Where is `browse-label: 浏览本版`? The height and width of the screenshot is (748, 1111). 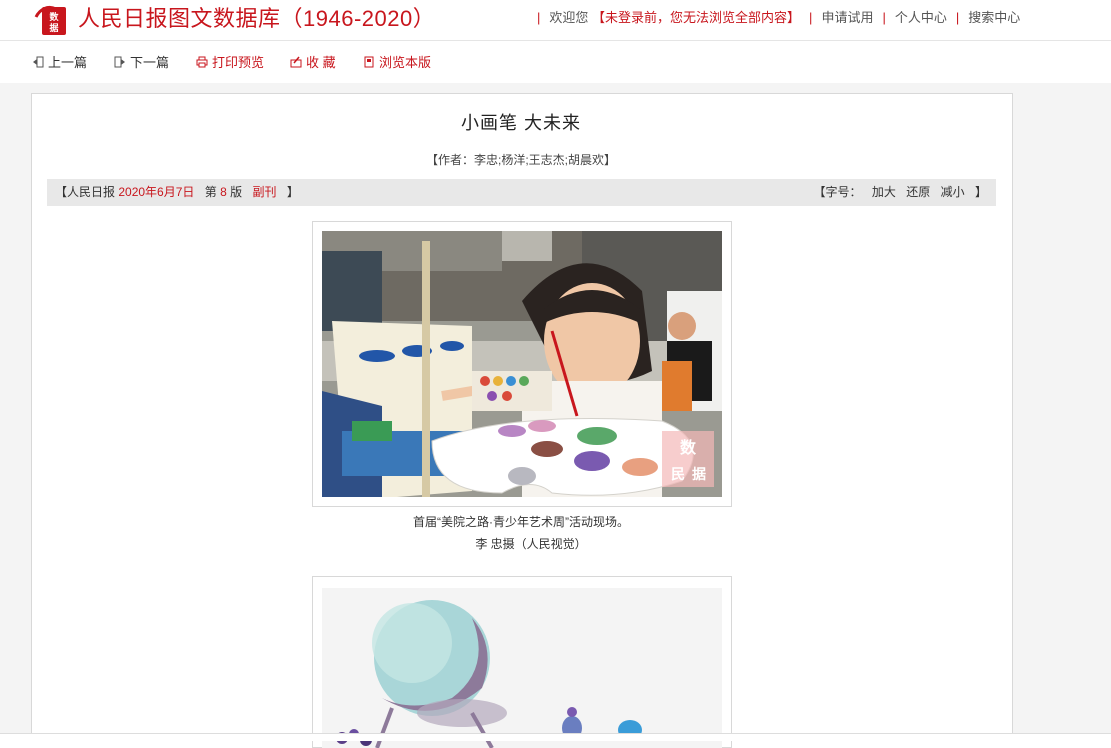
browse-label: 浏览本版 is located at coordinates (405, 62).